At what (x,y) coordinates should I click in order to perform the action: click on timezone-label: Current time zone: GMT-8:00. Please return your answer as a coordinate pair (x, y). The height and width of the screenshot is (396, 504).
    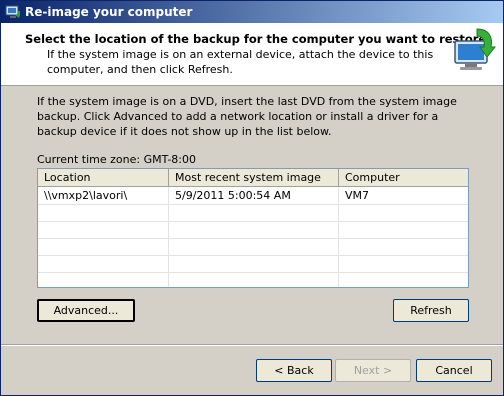
    Looking at the image, I should click on (117, 159).